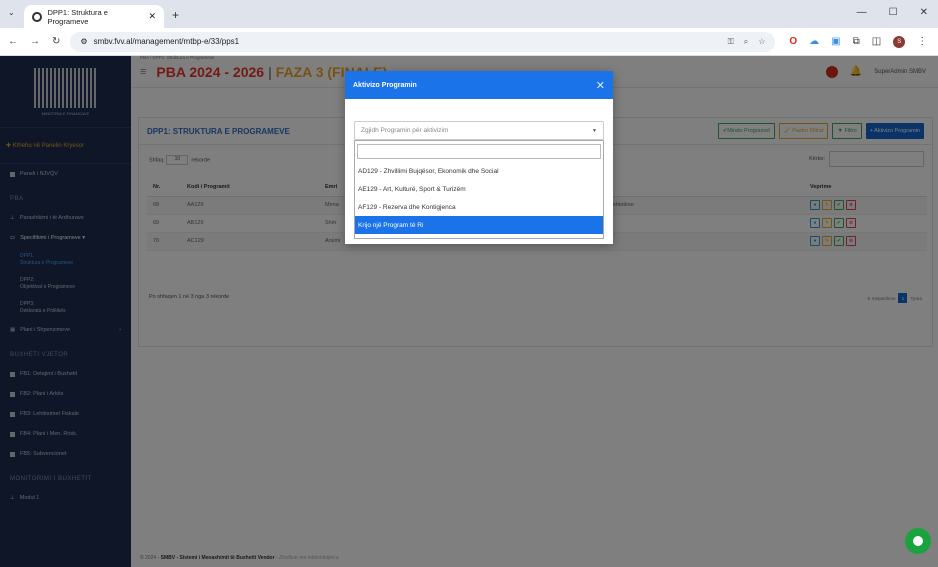  I want to click on close-window-icon: ✕, so click(924, 12).